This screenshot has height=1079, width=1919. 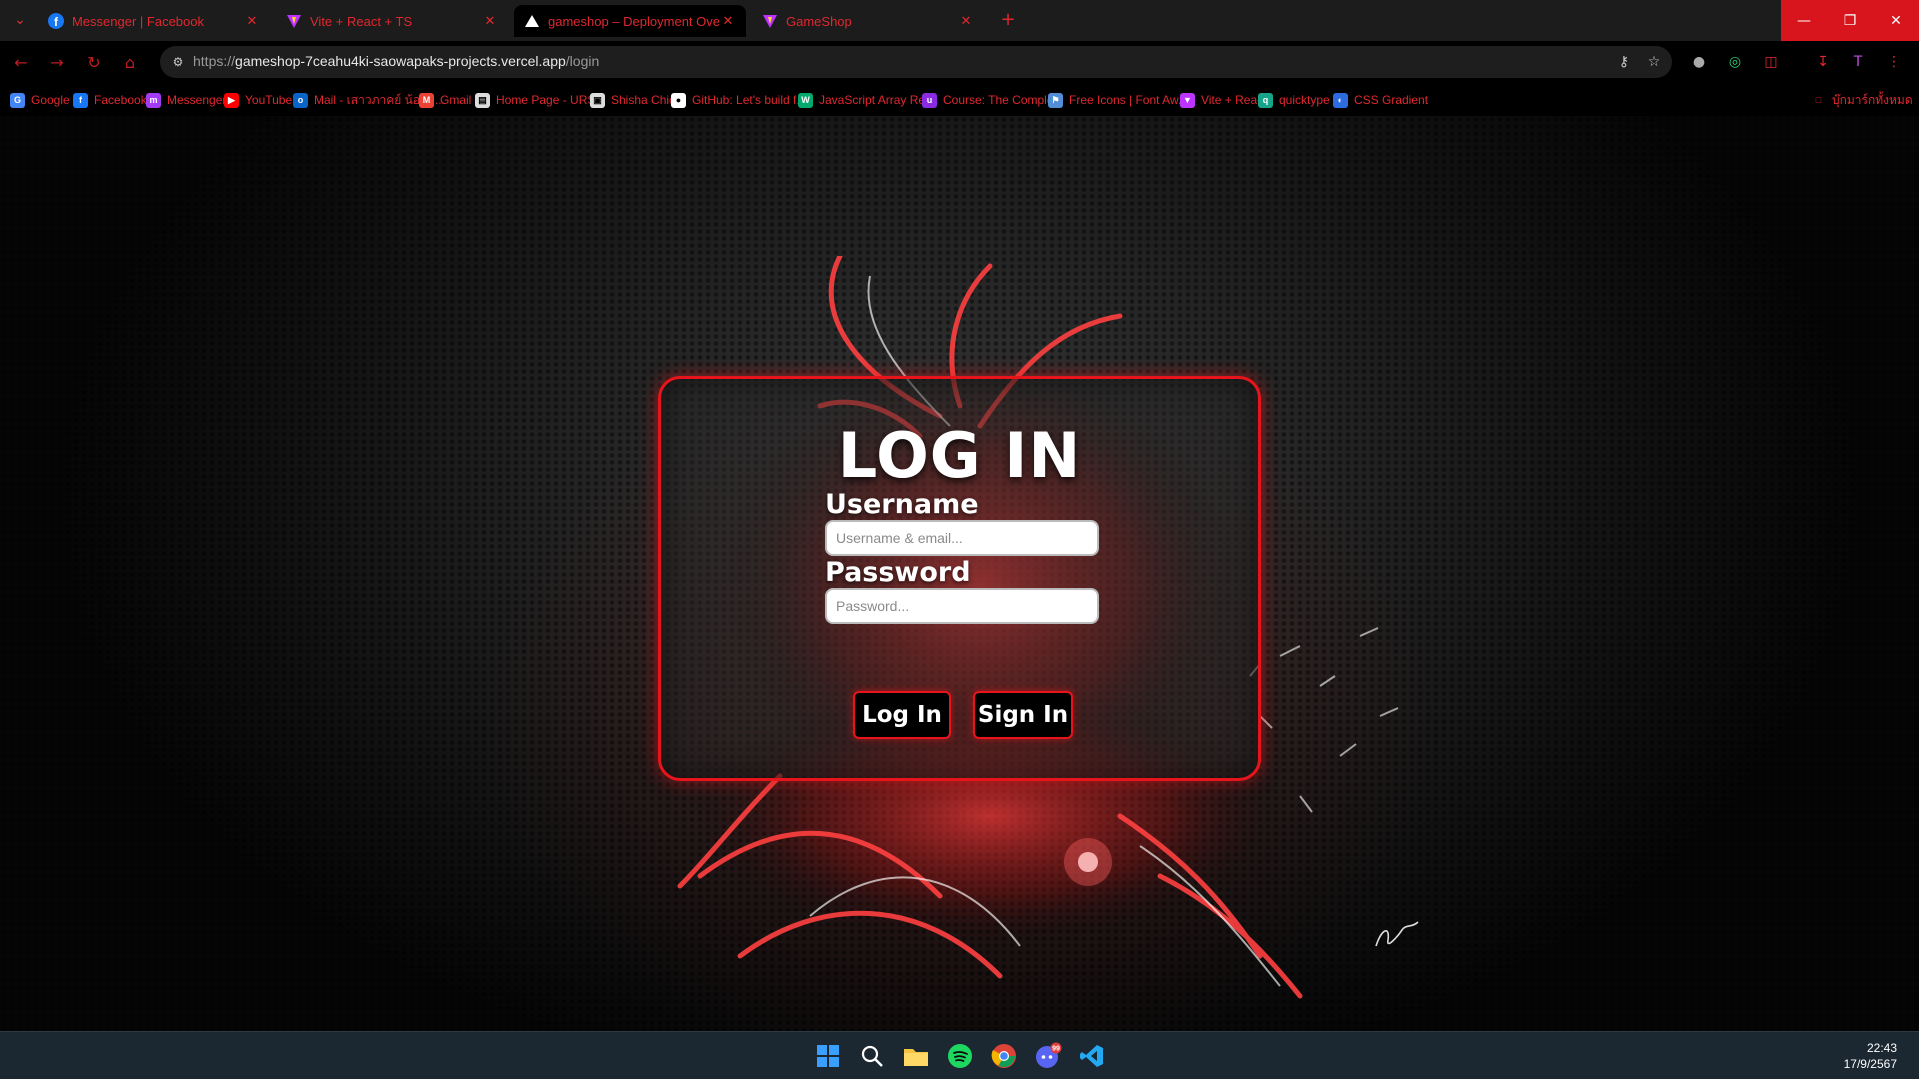 I want to click on download-icon: ↧, so click(x=1823, y=62).